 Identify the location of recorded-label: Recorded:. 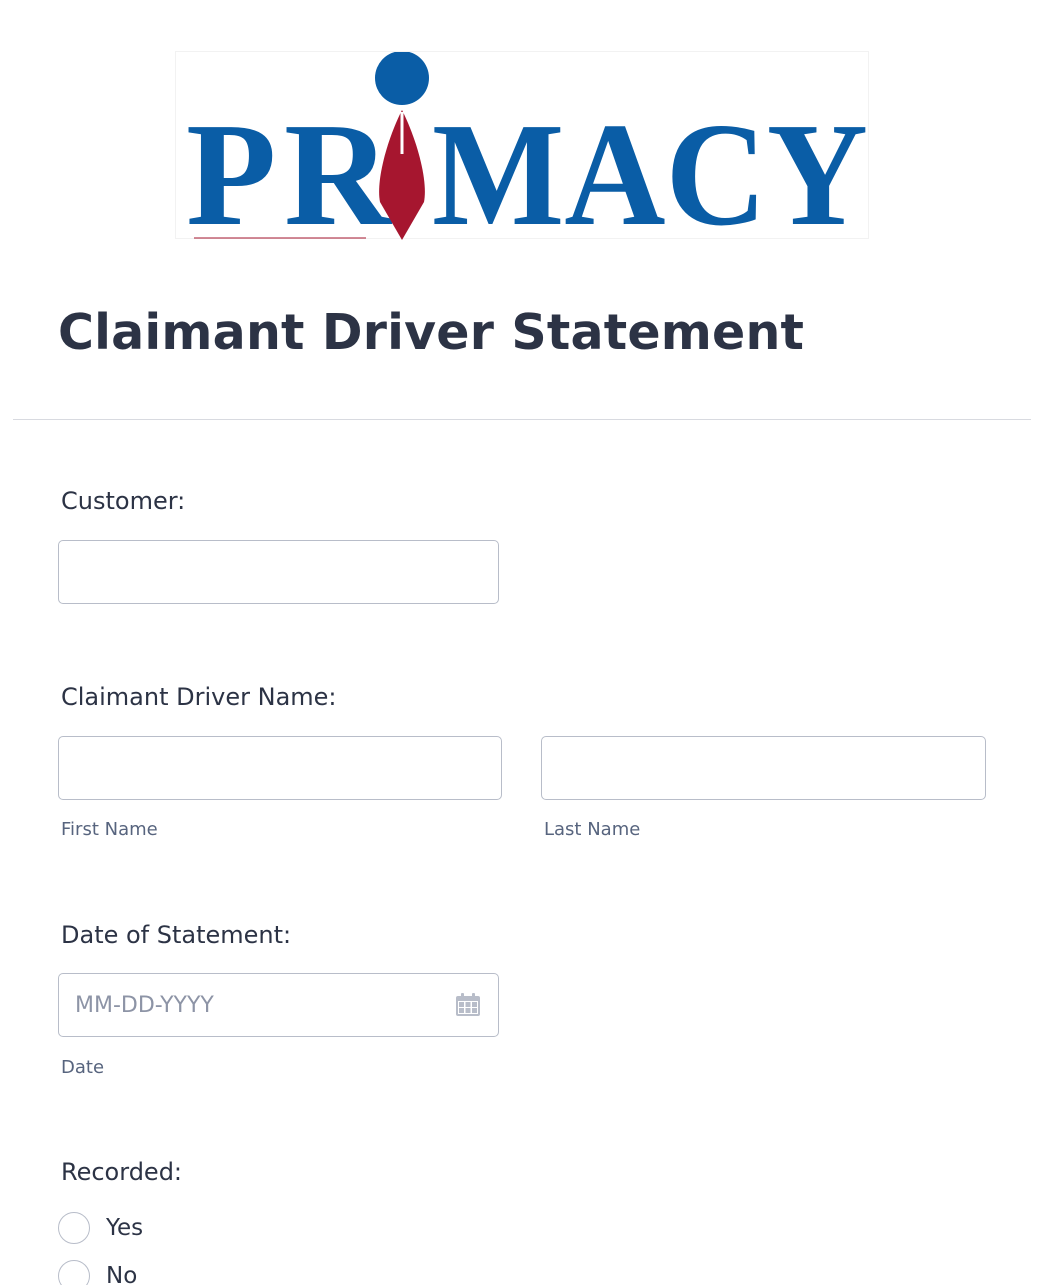
(122, 1172).